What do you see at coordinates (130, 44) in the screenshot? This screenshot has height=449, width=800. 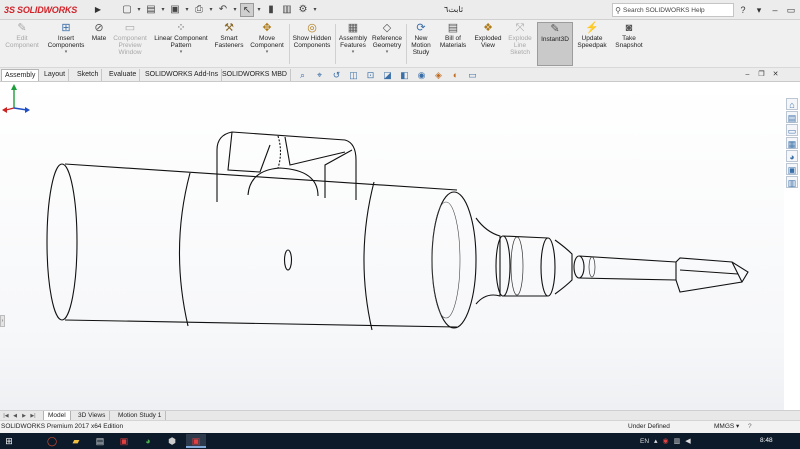 I see `component-preview-window-button: ▭ Component Preview Window` at bounding box center [130, 44].